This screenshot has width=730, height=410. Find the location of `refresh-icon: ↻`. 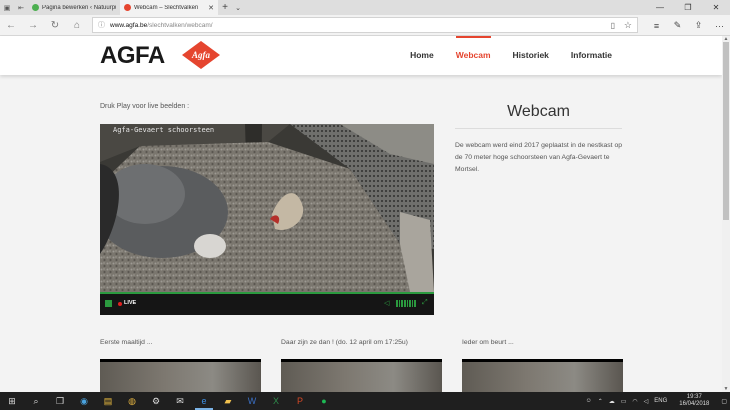

refresh-icon: ↻ is located at coordinates (55, 25).